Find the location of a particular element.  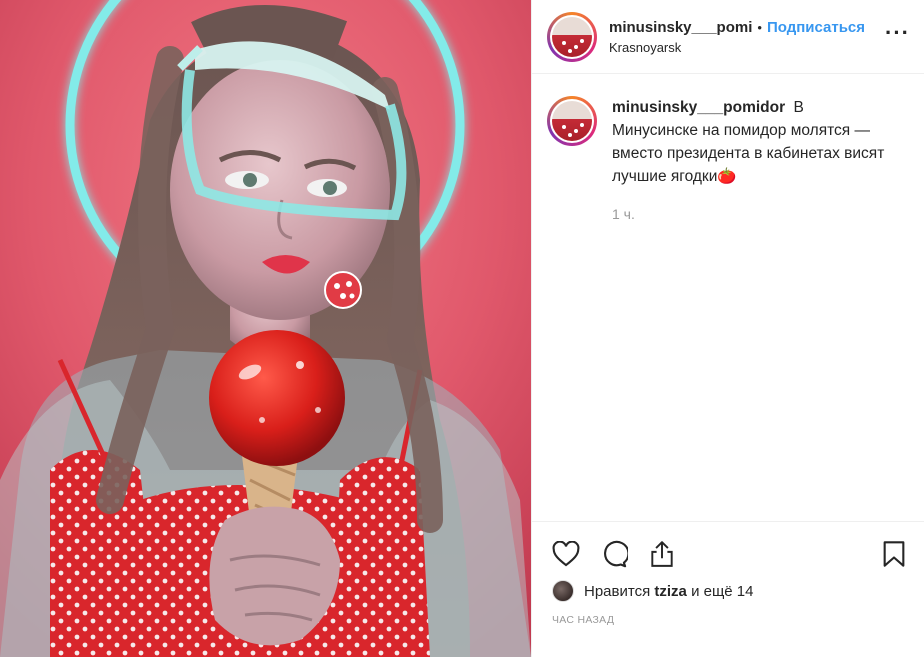

comment-icon is located at coordinates (614, 554).